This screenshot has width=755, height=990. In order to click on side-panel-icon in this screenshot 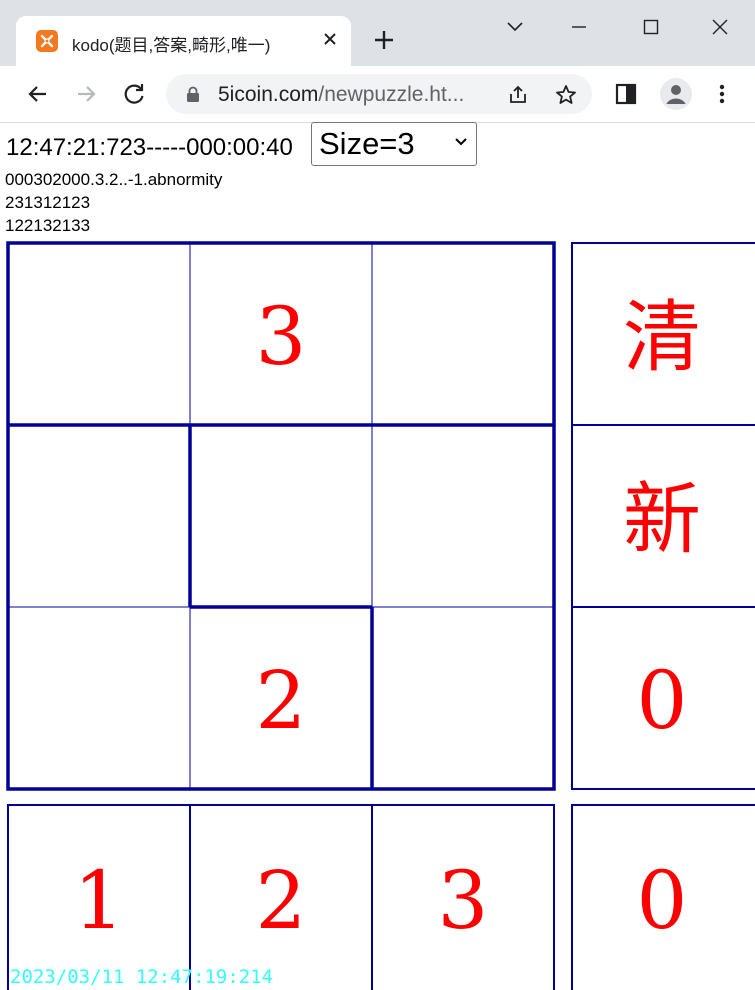, I will do `click(626, 94)`.